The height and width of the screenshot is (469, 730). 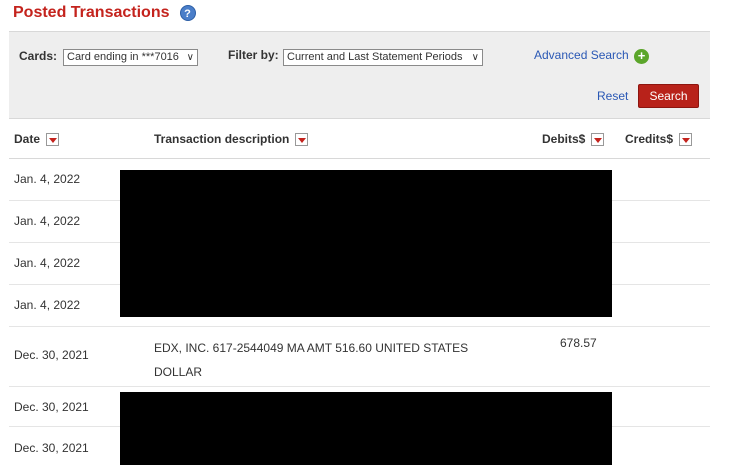 What do you see at coordinates (222, 139) in the screenshot?
I see `column-header-label: Transaction description` at bounding box center [222, 139].